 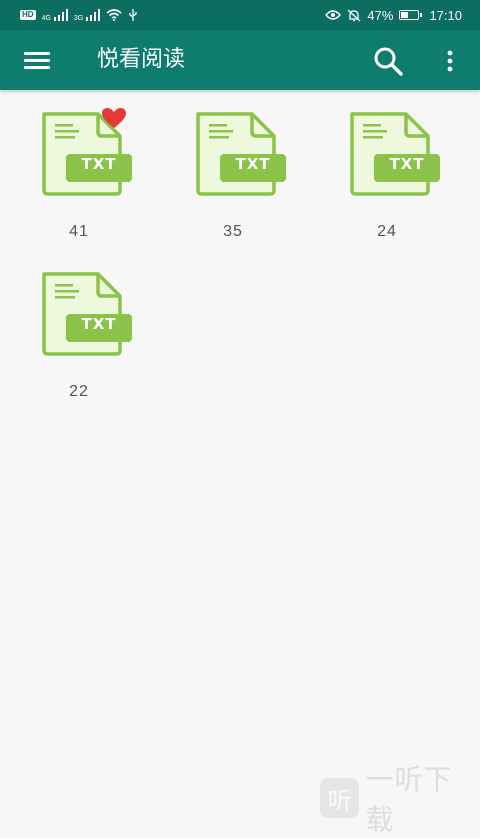 What do you see at coordinates (387, 231) in the screenshot?
I see `file-name-label: 24` at bounding box center [387, 231].